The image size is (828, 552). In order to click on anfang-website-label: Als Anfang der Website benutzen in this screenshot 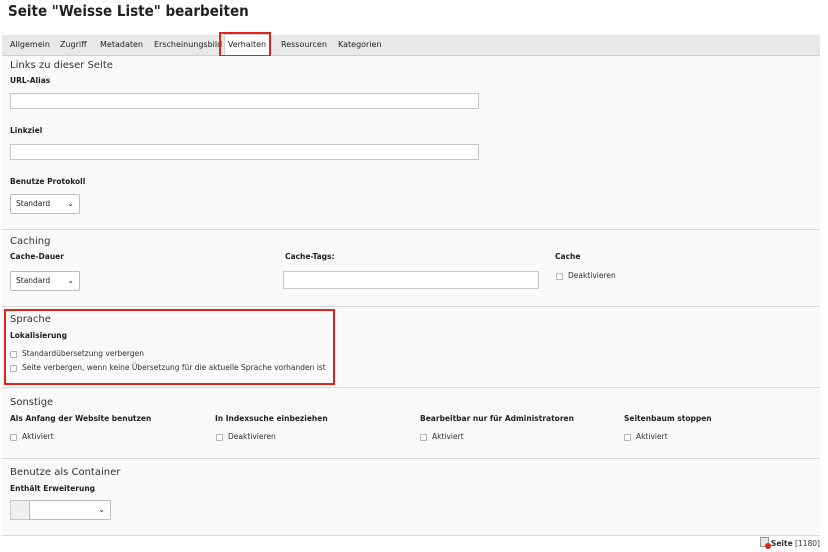, I will do `click(81, 418)`.